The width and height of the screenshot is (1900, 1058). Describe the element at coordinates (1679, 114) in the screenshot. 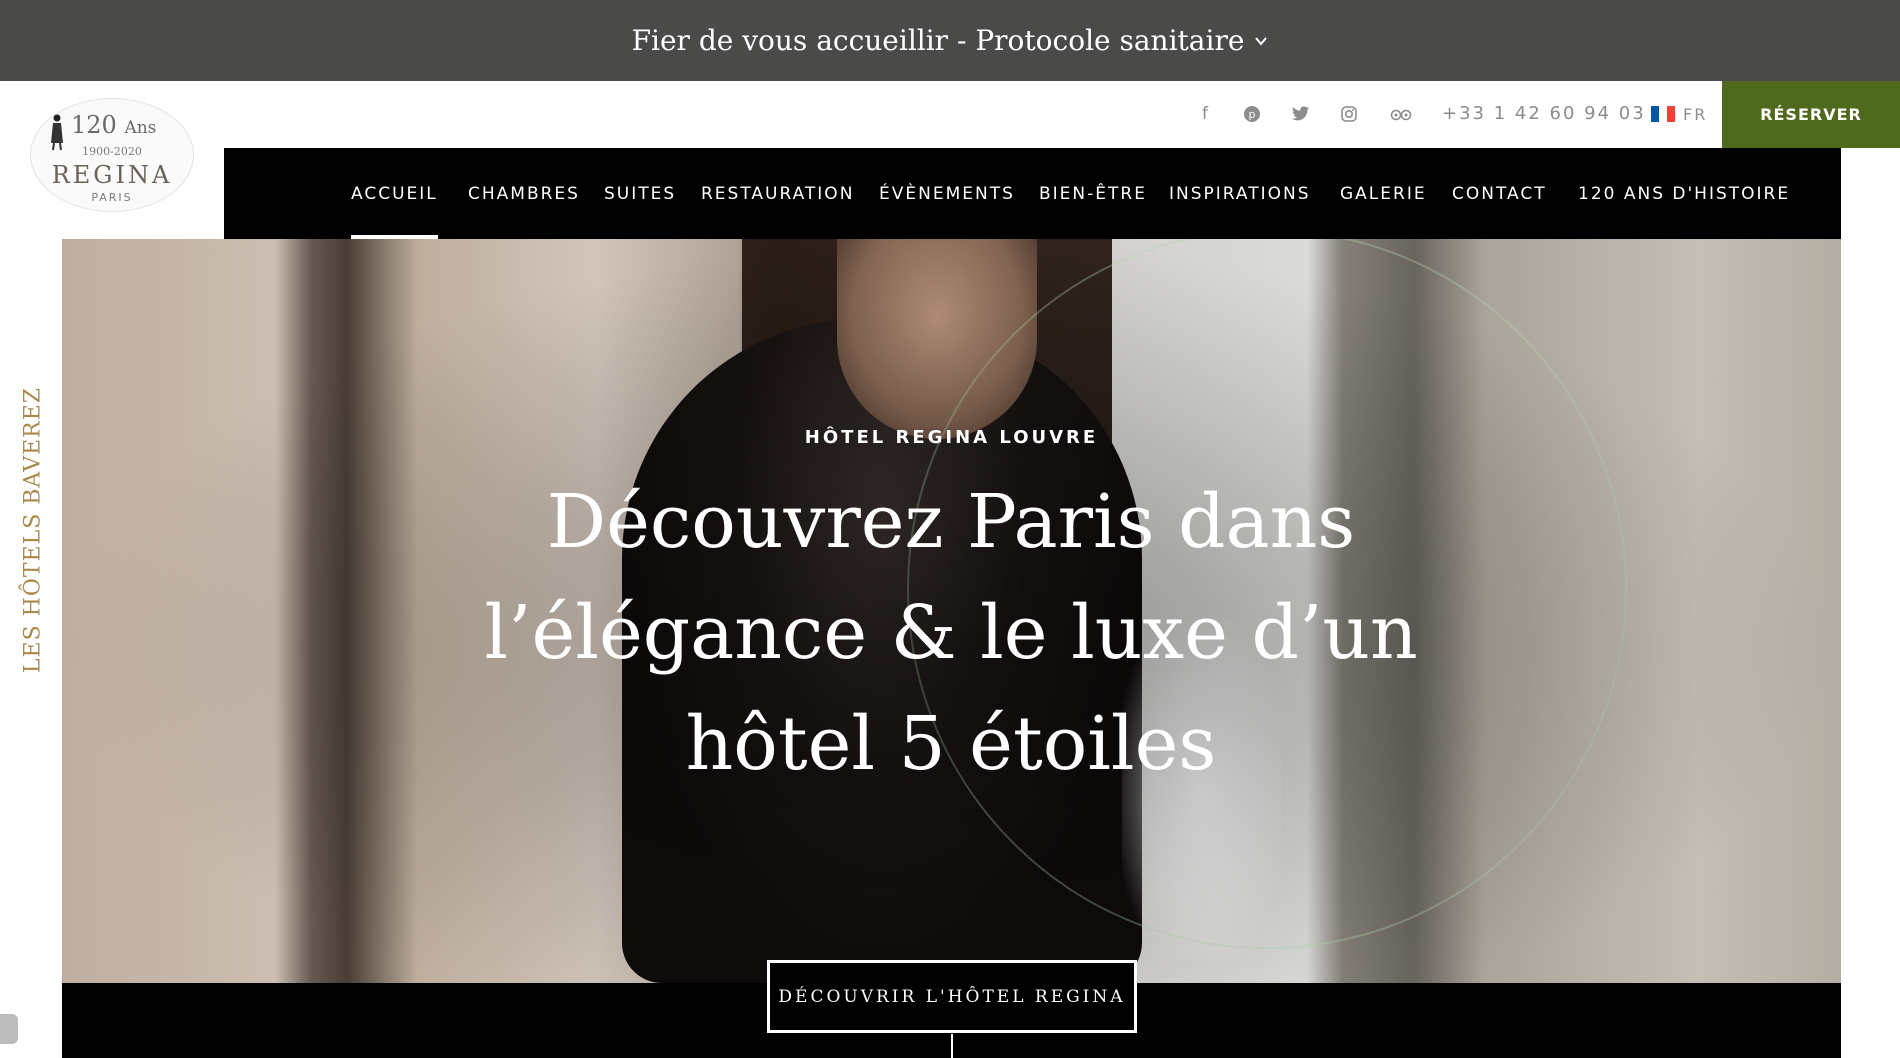

I see `language-selector: FR` at that location.